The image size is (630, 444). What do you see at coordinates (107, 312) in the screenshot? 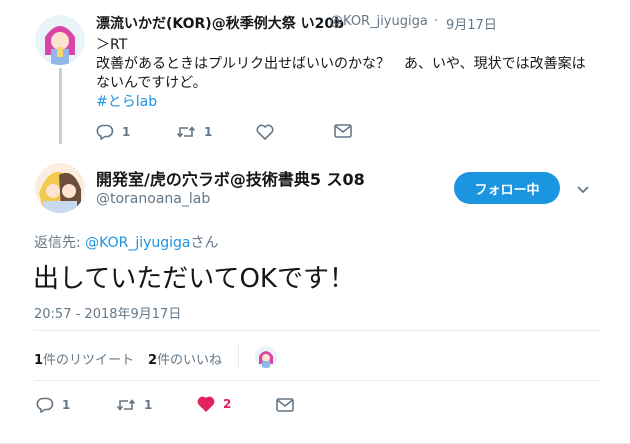
I see `timestamp: 20:57 - 2018年9月17日` at bounding box center [107, 312].